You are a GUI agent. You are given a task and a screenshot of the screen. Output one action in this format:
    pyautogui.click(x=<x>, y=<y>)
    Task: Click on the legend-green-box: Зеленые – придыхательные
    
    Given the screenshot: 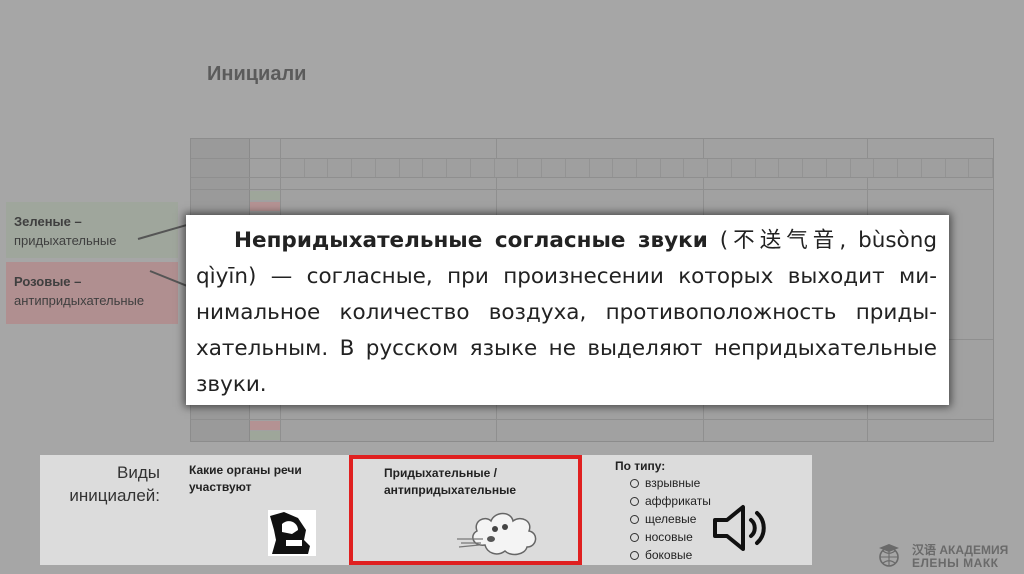 What is the action you would take?
    pyautogui.click(x=92, y=230)
    